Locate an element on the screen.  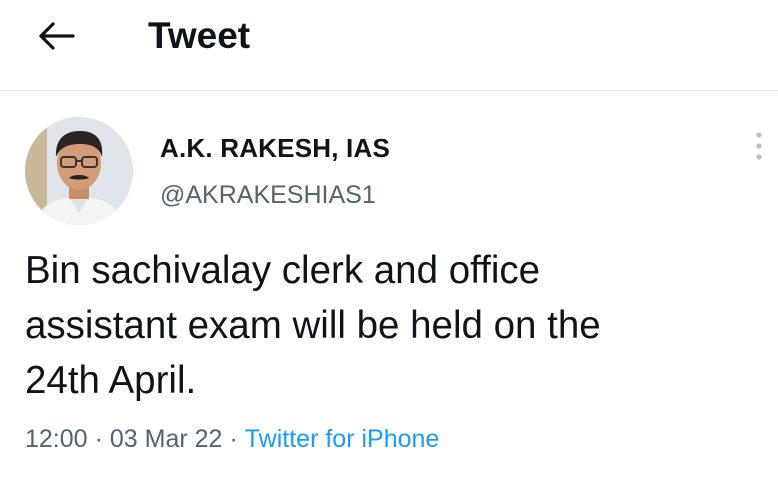
more-vertical-icon is located at coordinates (759, 148).